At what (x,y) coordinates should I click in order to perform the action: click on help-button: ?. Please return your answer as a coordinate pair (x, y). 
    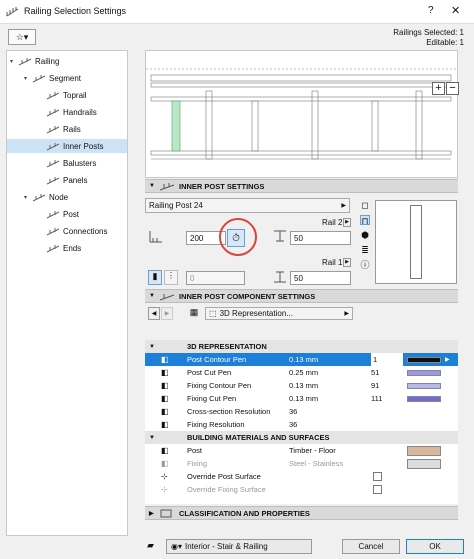
    Looking at the image, I should click on (431, 10).